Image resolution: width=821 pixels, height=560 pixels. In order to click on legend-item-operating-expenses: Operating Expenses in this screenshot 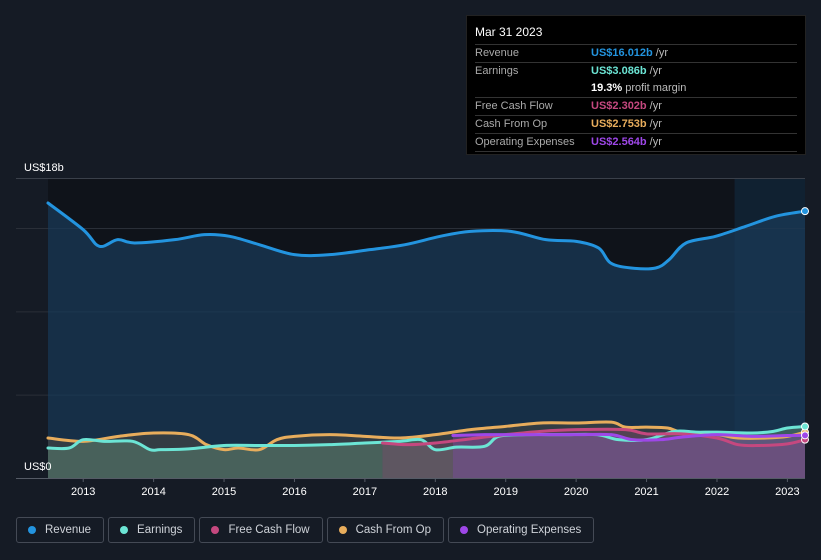, I will do `click(521, 530)`.